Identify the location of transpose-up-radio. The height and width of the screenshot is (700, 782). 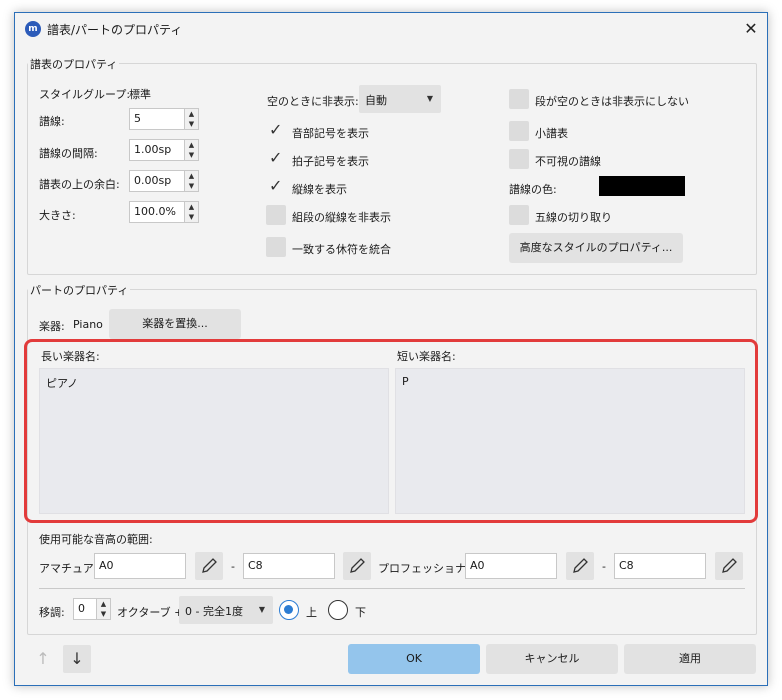
(289, 610).